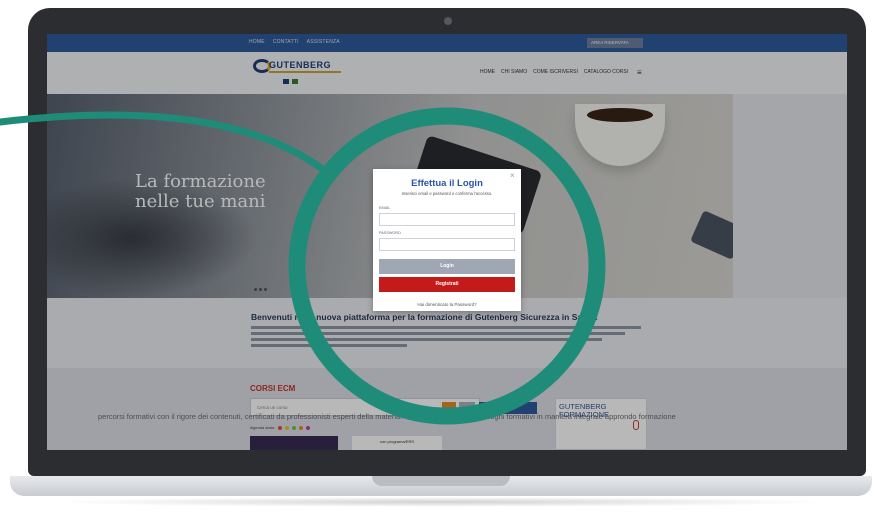 The image size is (881, 516). Describe the element at coordinates (390, 233) in the screenshot. I see `password-label: PASSWORD` at that location.